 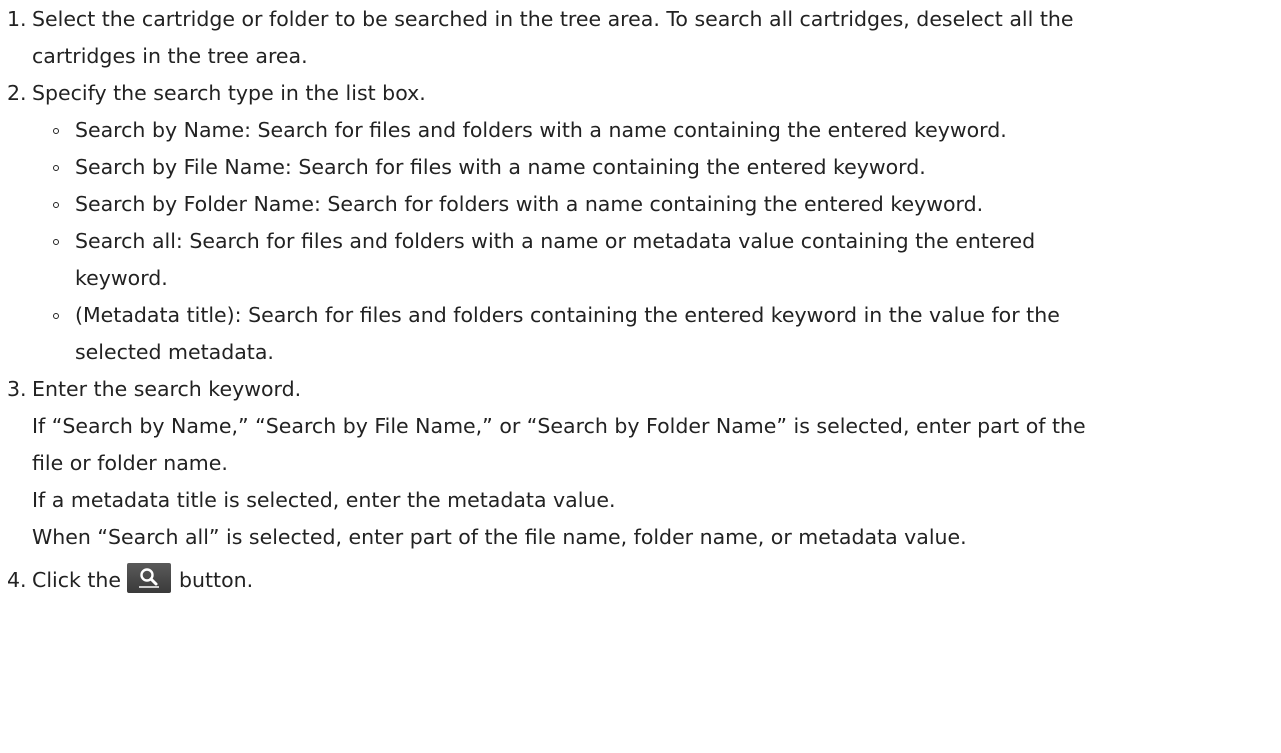 I want to click on search-icon, so click(x=149, y=578).